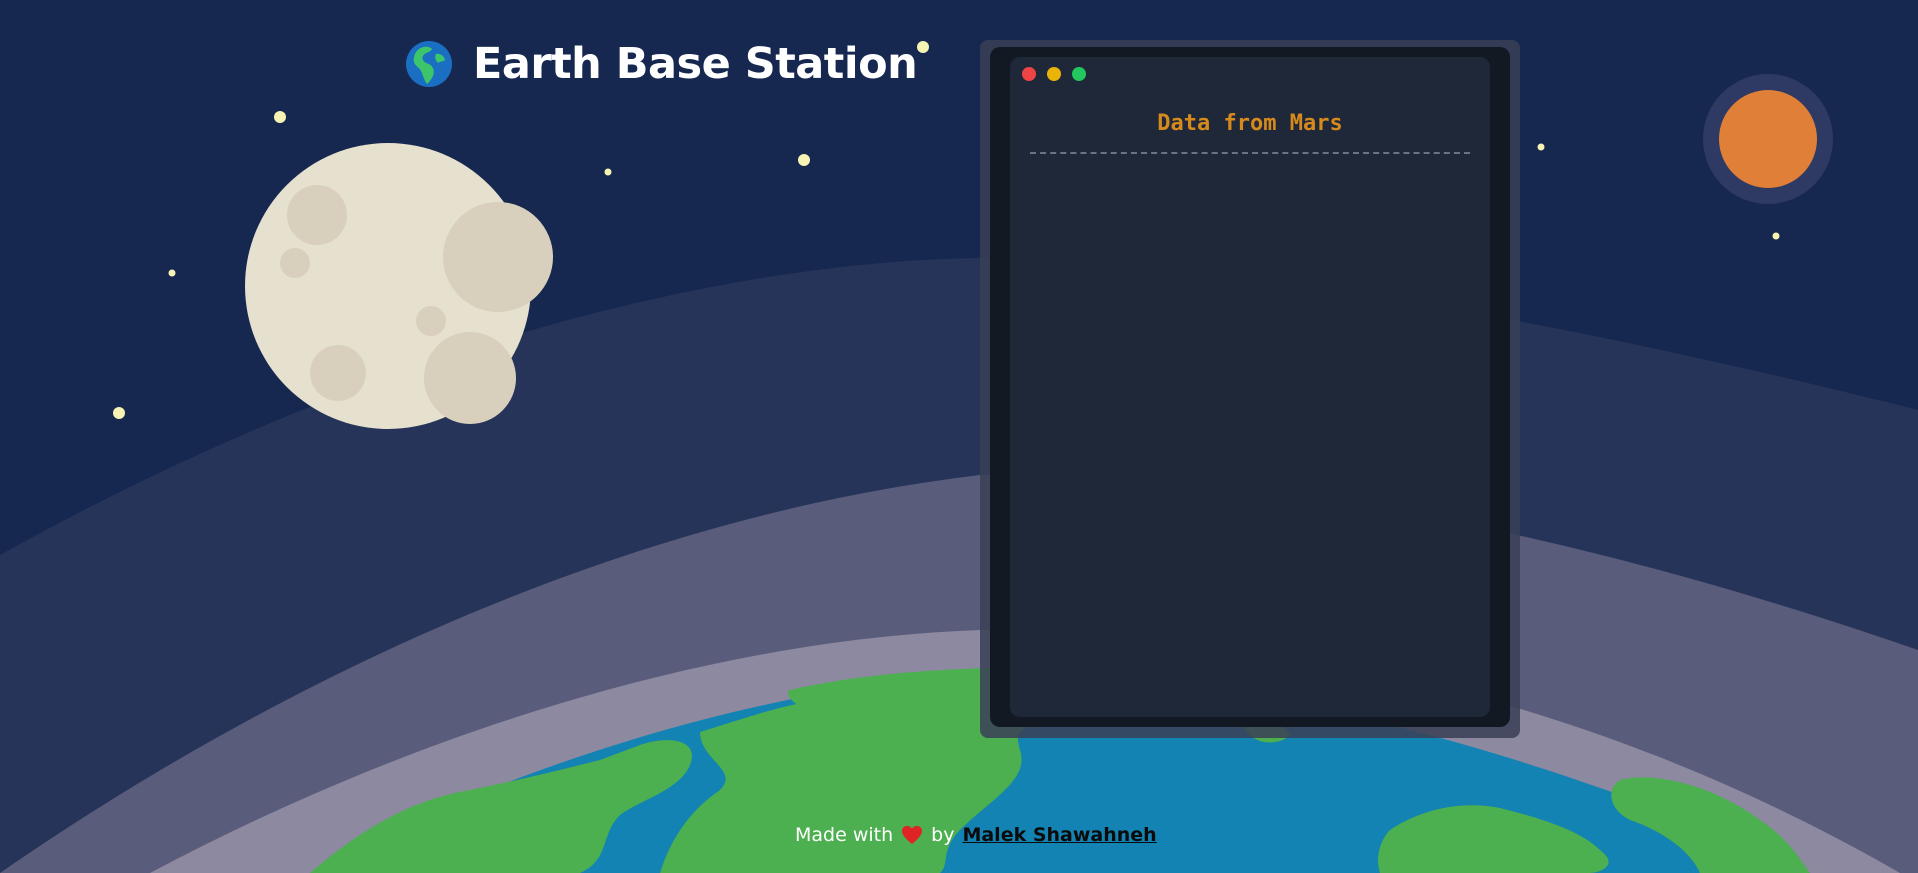 This screenshot has width=1918, height=873. I want to click on maximize-button, so click(1079, 74).